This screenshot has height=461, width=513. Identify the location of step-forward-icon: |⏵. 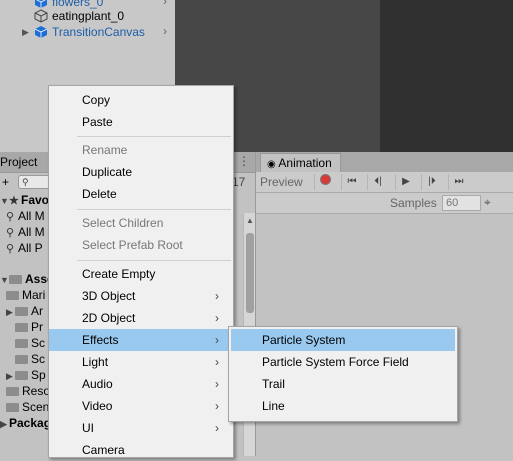
(432, 181).